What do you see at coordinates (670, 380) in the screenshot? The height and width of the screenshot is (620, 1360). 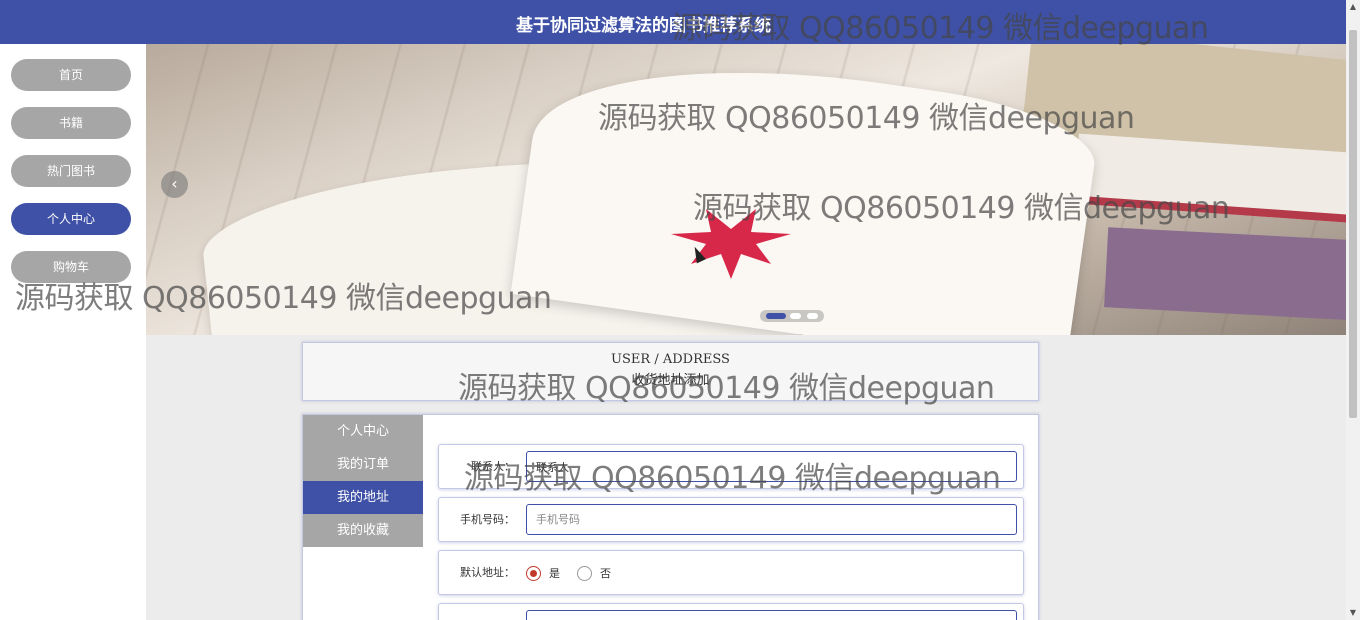 I see `breadcrumb-chinese: 收货地址添加` at bounding box center [670, 380].